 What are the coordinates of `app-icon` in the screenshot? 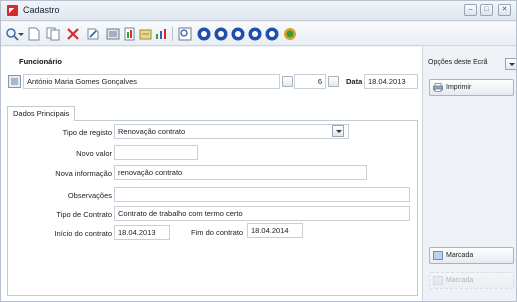 It's located at (12, 10).